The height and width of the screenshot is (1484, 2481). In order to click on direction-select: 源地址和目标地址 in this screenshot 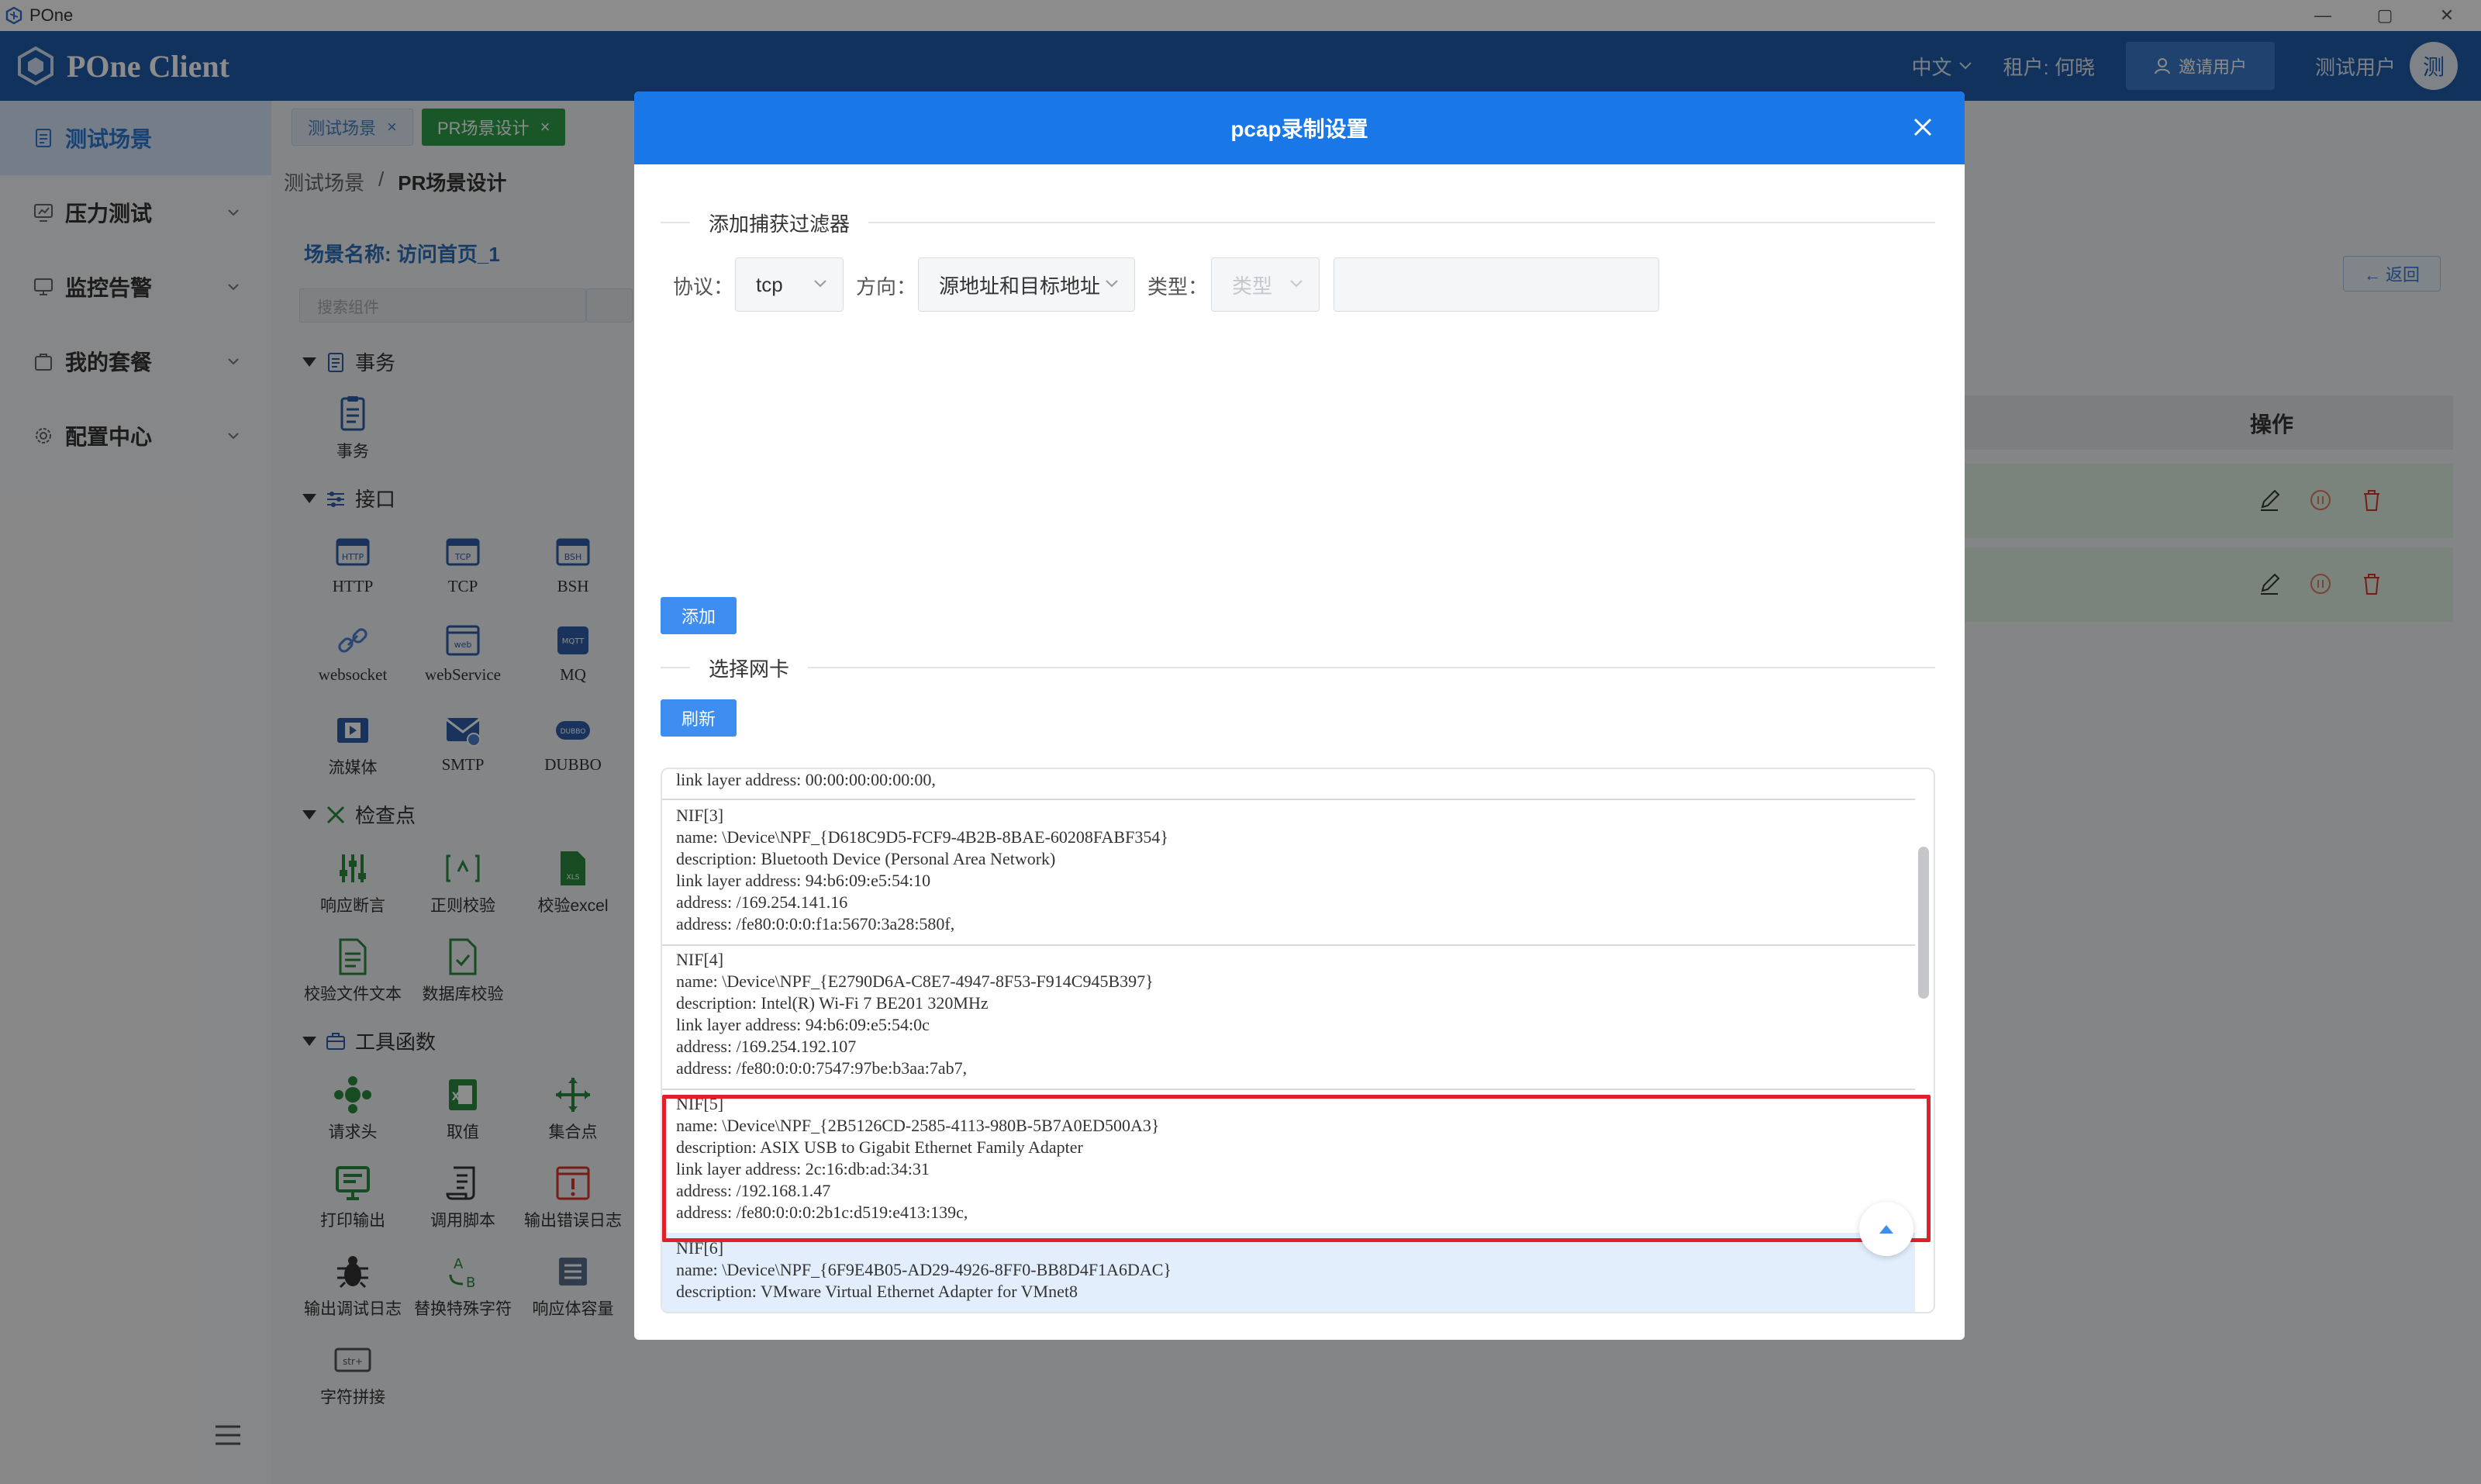, I will do `click(1026, 285)`.